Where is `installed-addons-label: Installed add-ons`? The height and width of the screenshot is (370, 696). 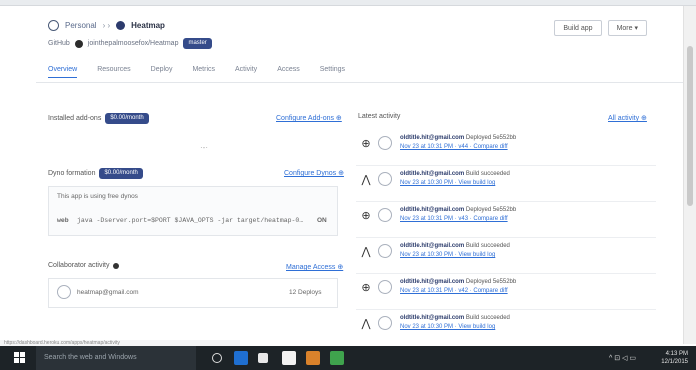
installed-addons-label: Installed add-ons is located at coordinates (75, 118).